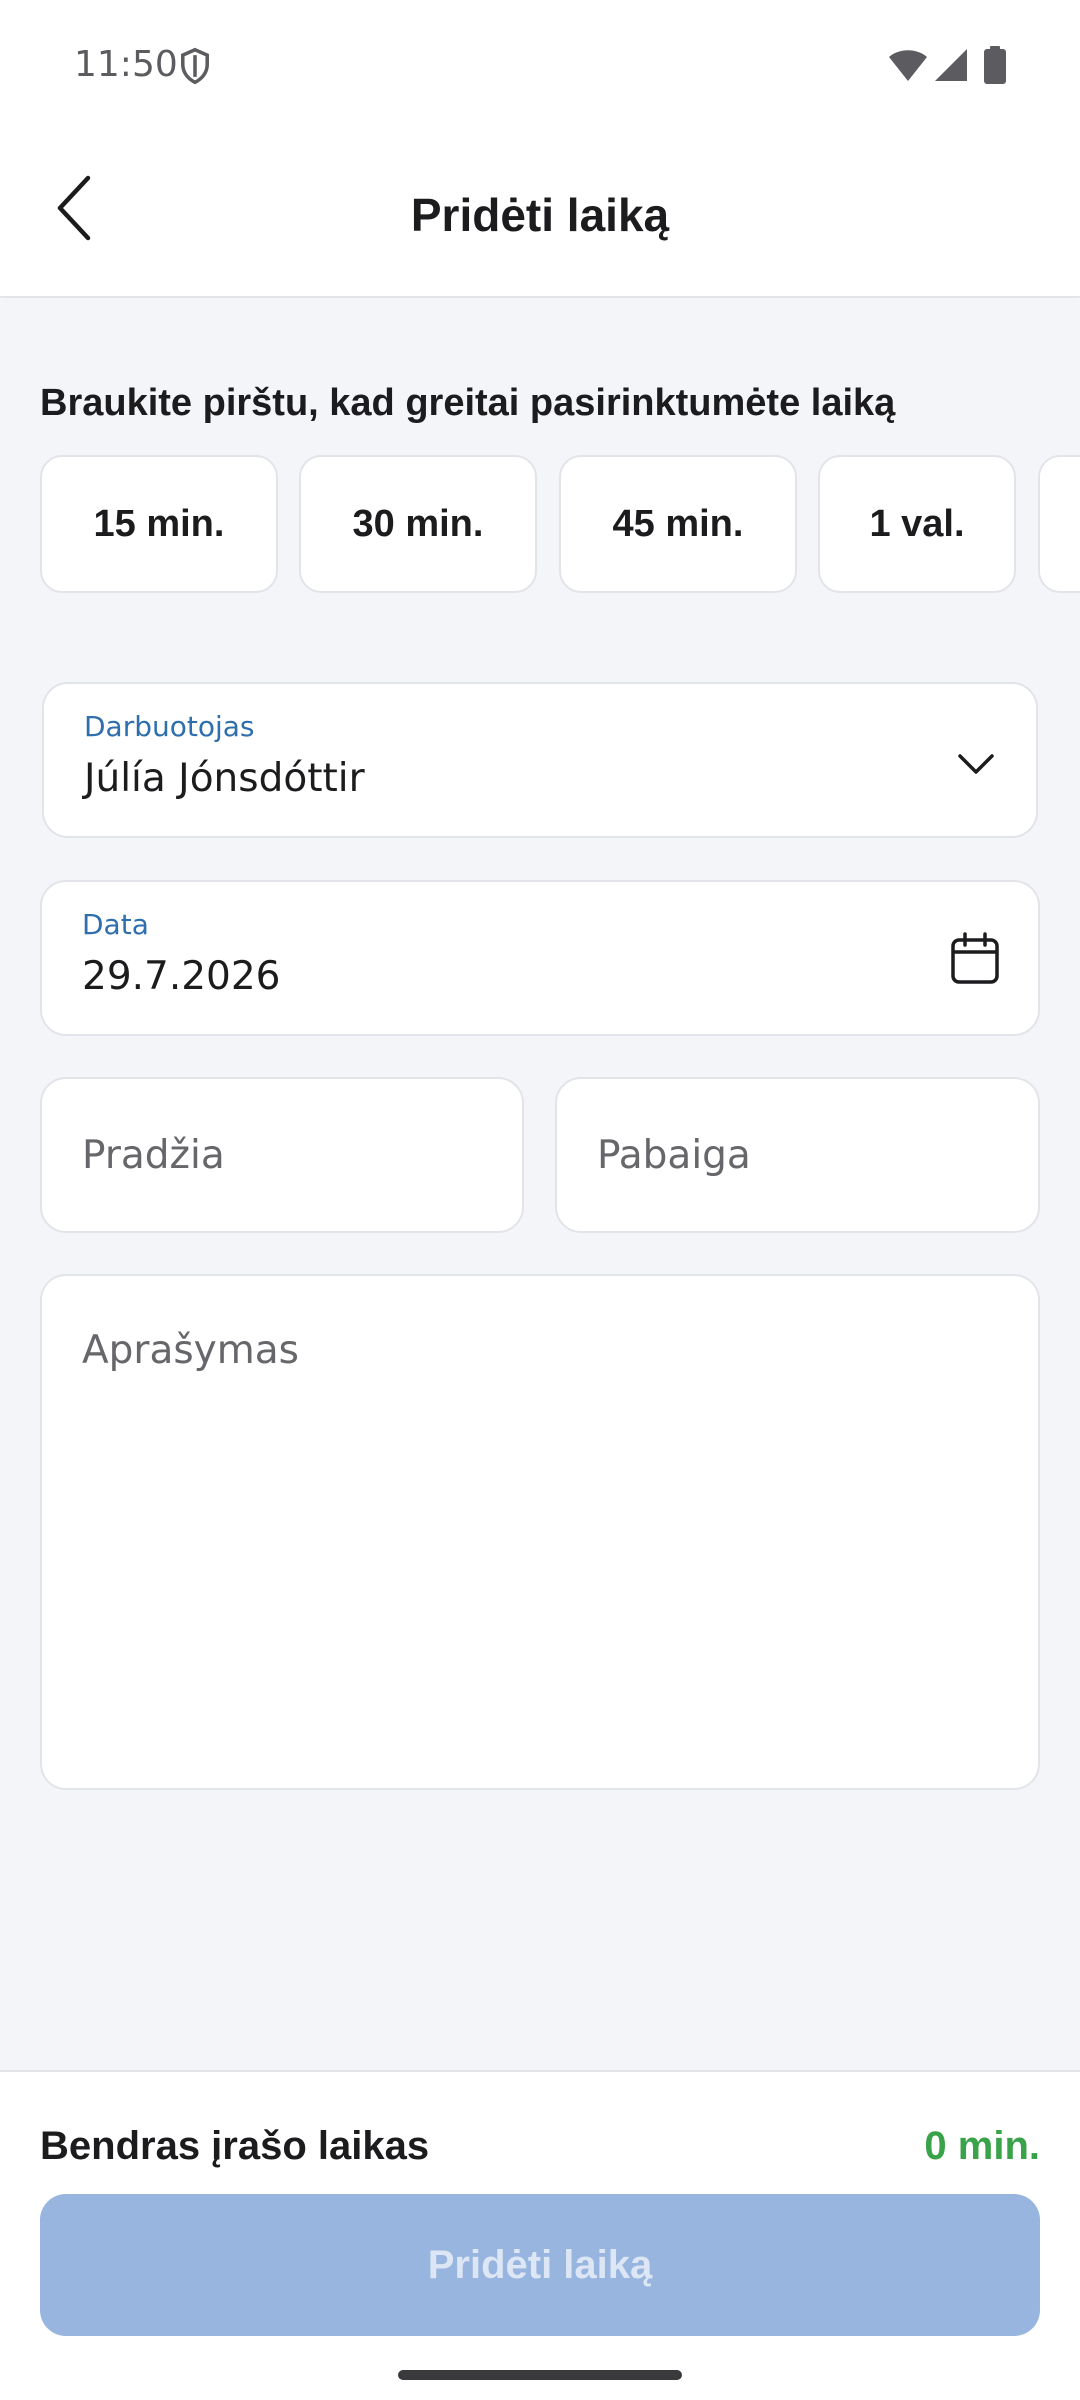 Image resolution: width=1080 pixels, height=2400 pixels. I want to click on employee-select: Darbuotojas Júlía Jónsdóttir, so click(540, 760).